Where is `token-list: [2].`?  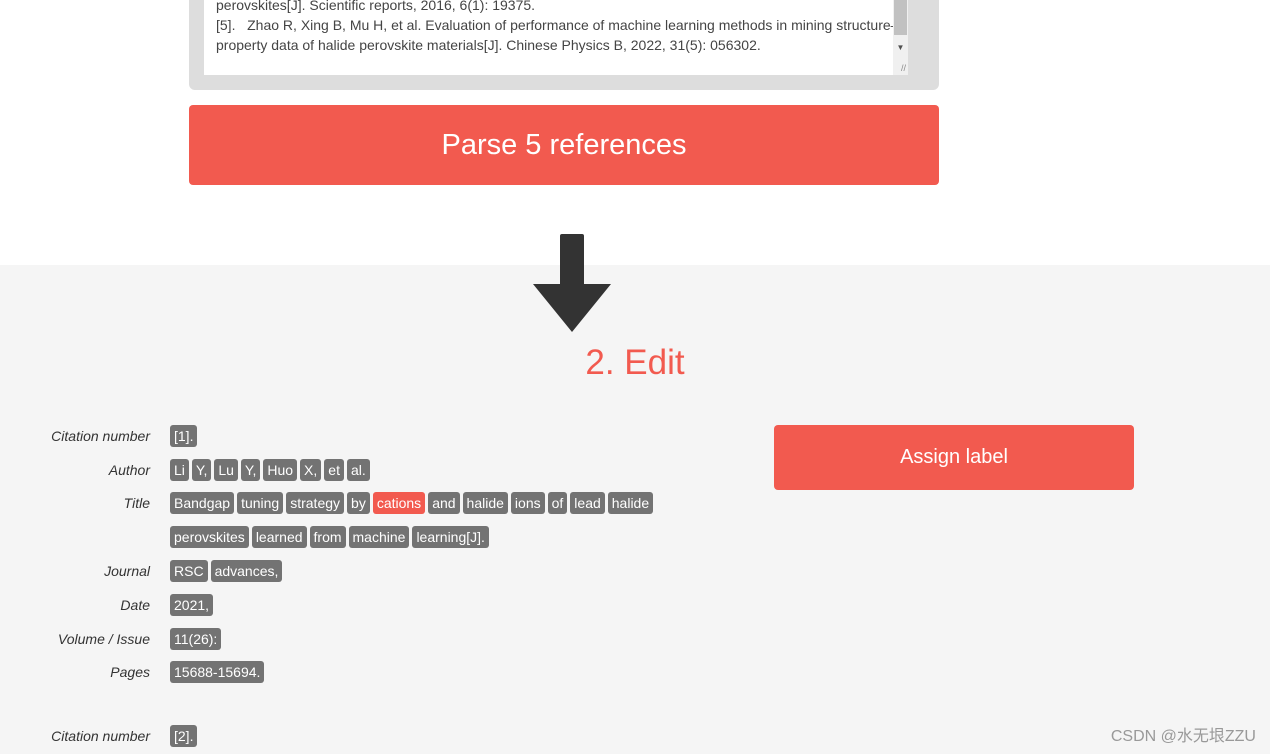
token-list: [2]. is located at coordinates (425, 736).